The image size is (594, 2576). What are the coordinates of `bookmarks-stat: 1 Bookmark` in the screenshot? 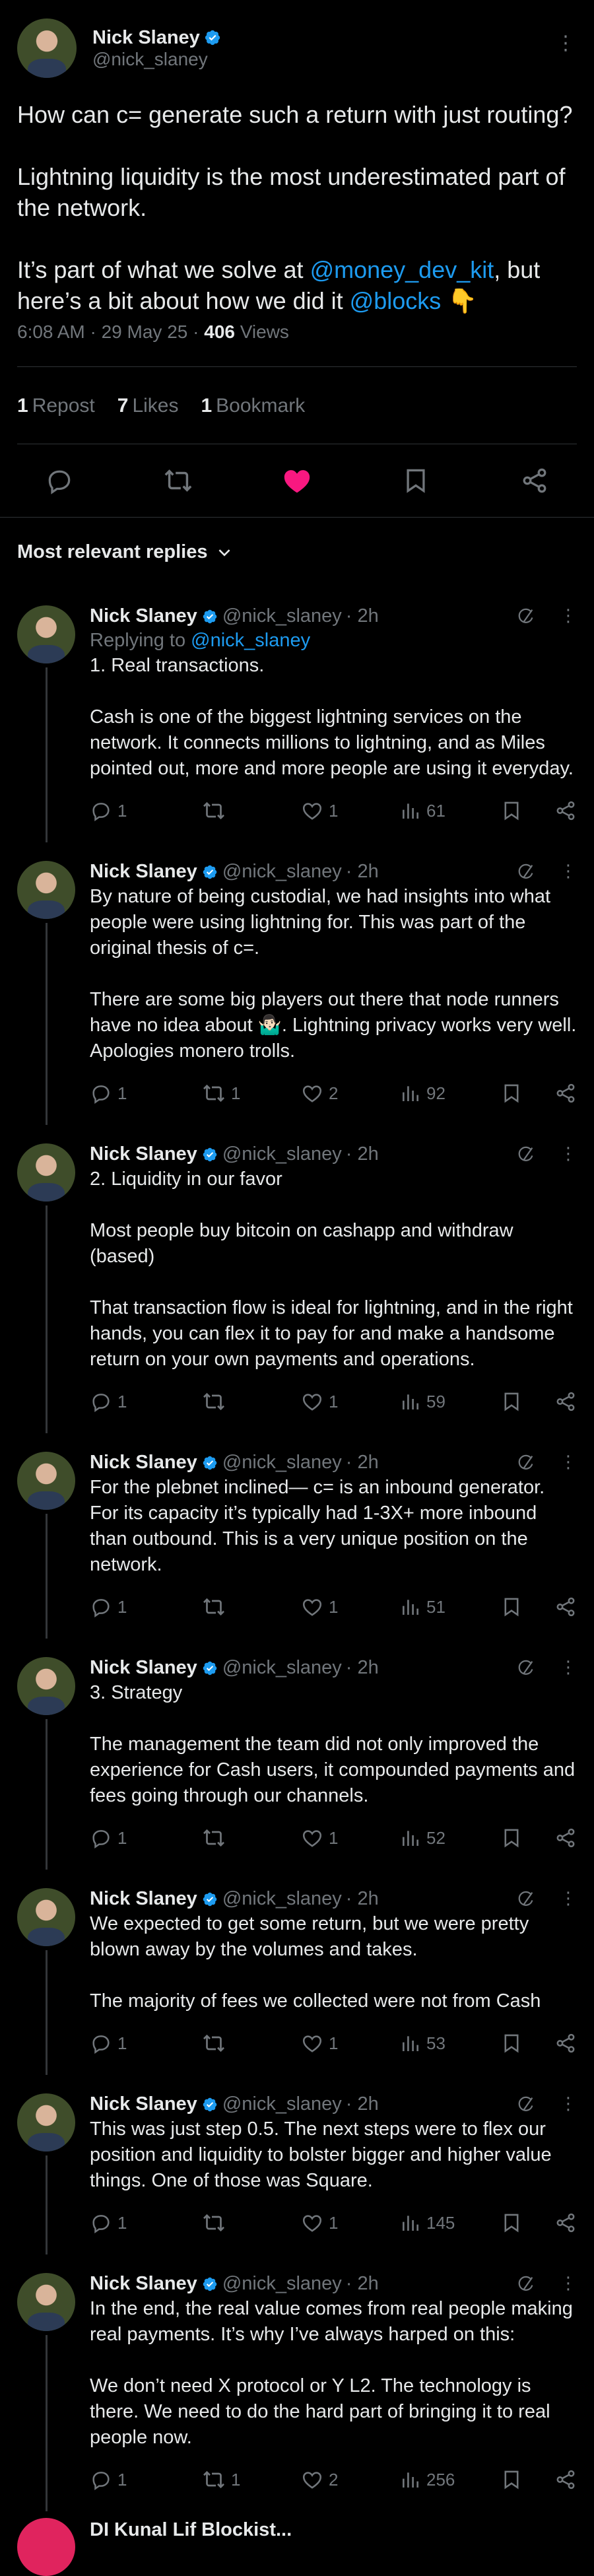 It's located at (253, 406).